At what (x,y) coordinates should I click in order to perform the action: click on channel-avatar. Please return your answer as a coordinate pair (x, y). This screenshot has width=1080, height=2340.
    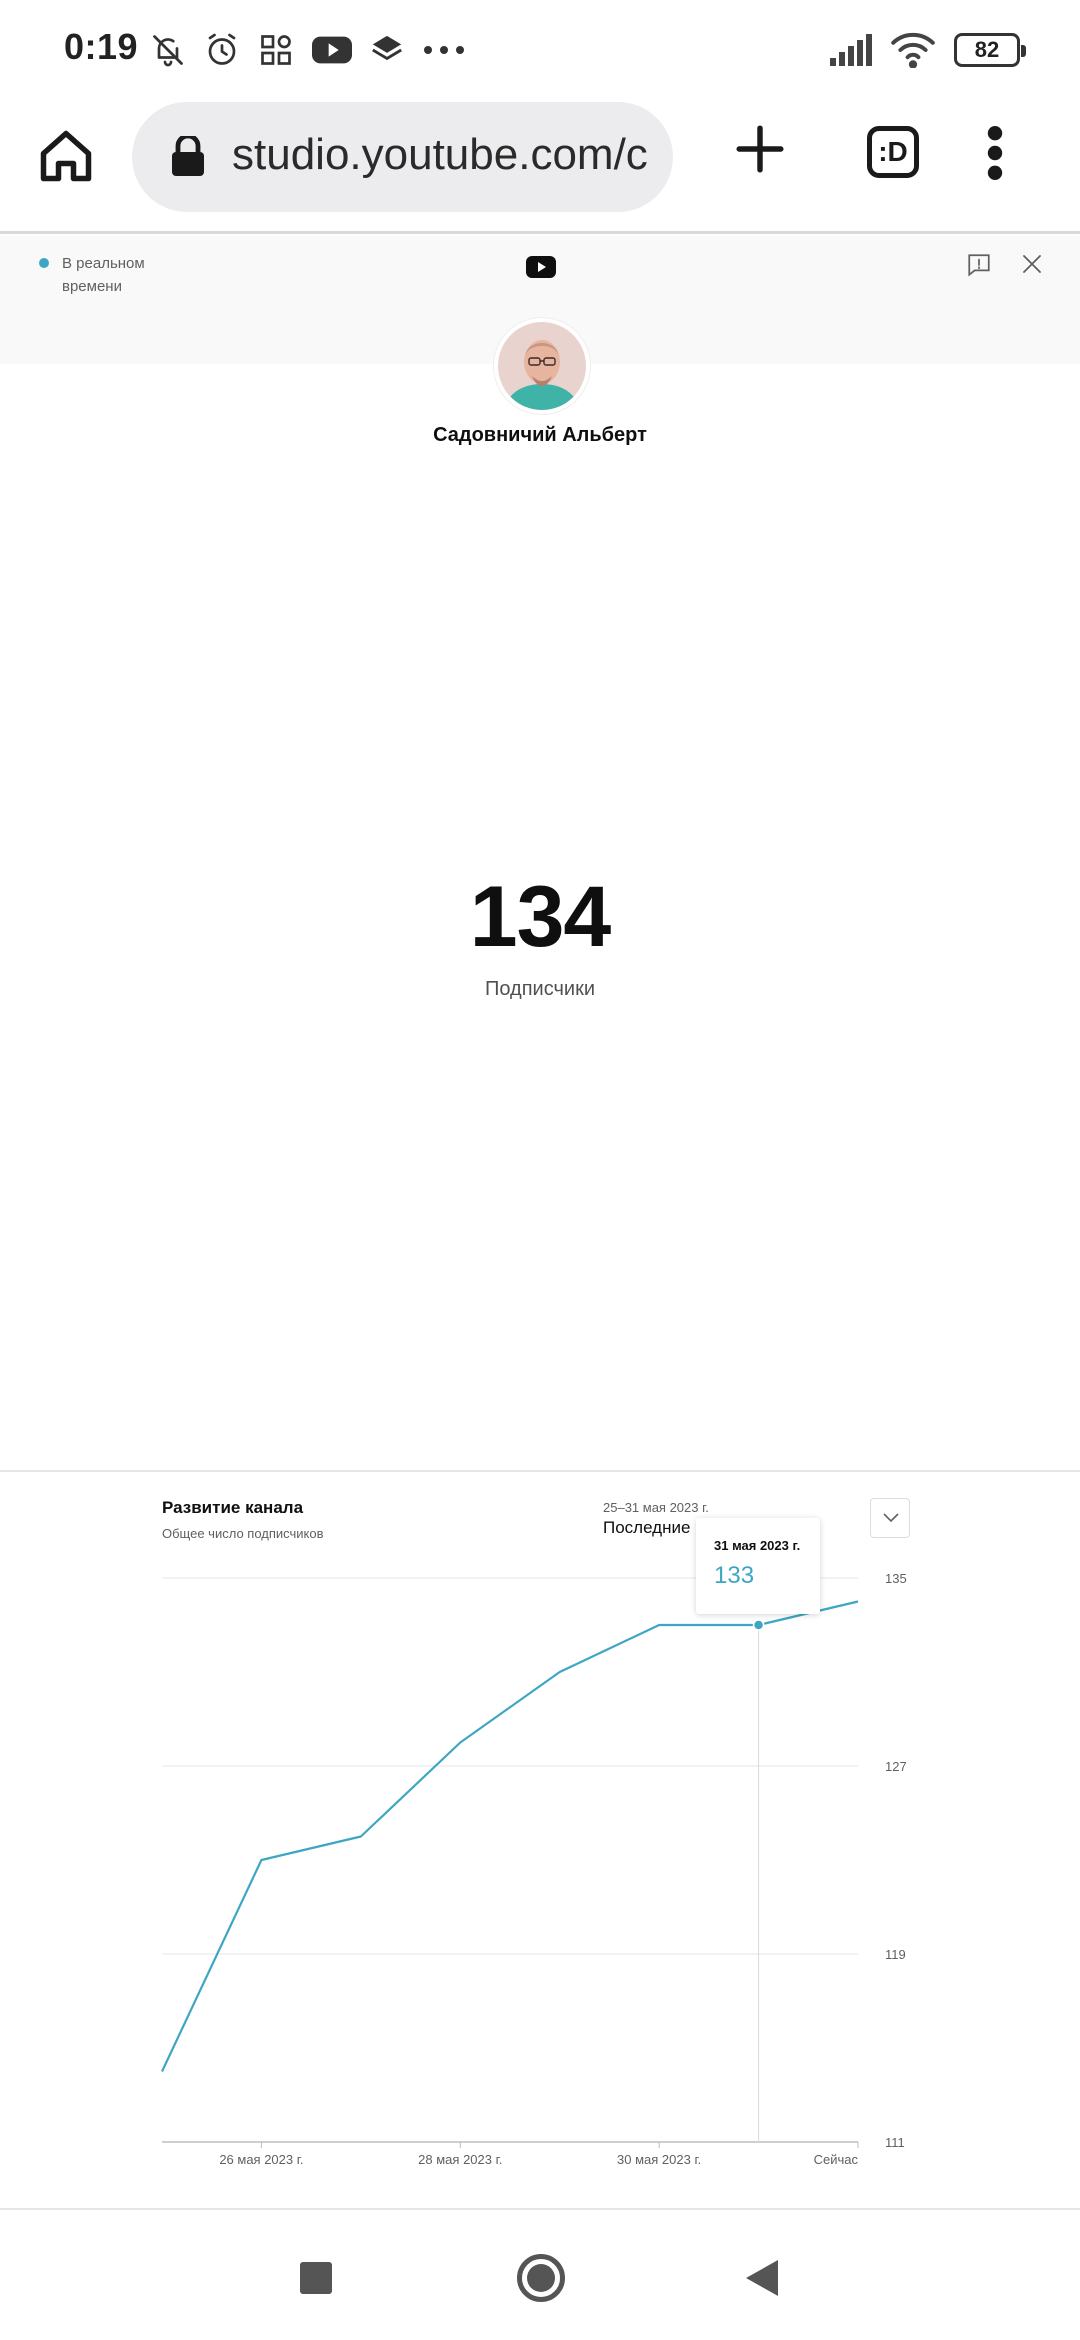
    Looking at the image, I should click on (542, 366).